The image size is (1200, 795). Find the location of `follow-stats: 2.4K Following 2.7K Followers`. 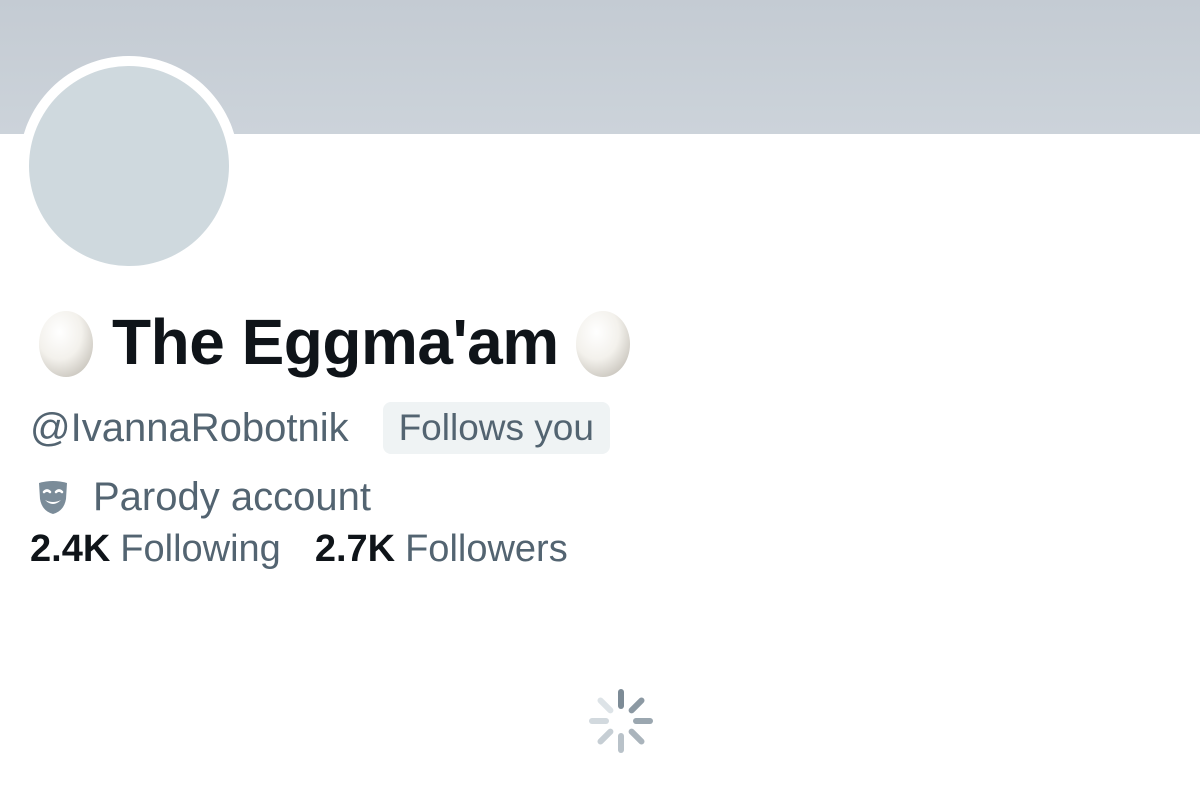

follow-stats: 2.4K Following 2.7K Followers is located at coordinates (316, 549).